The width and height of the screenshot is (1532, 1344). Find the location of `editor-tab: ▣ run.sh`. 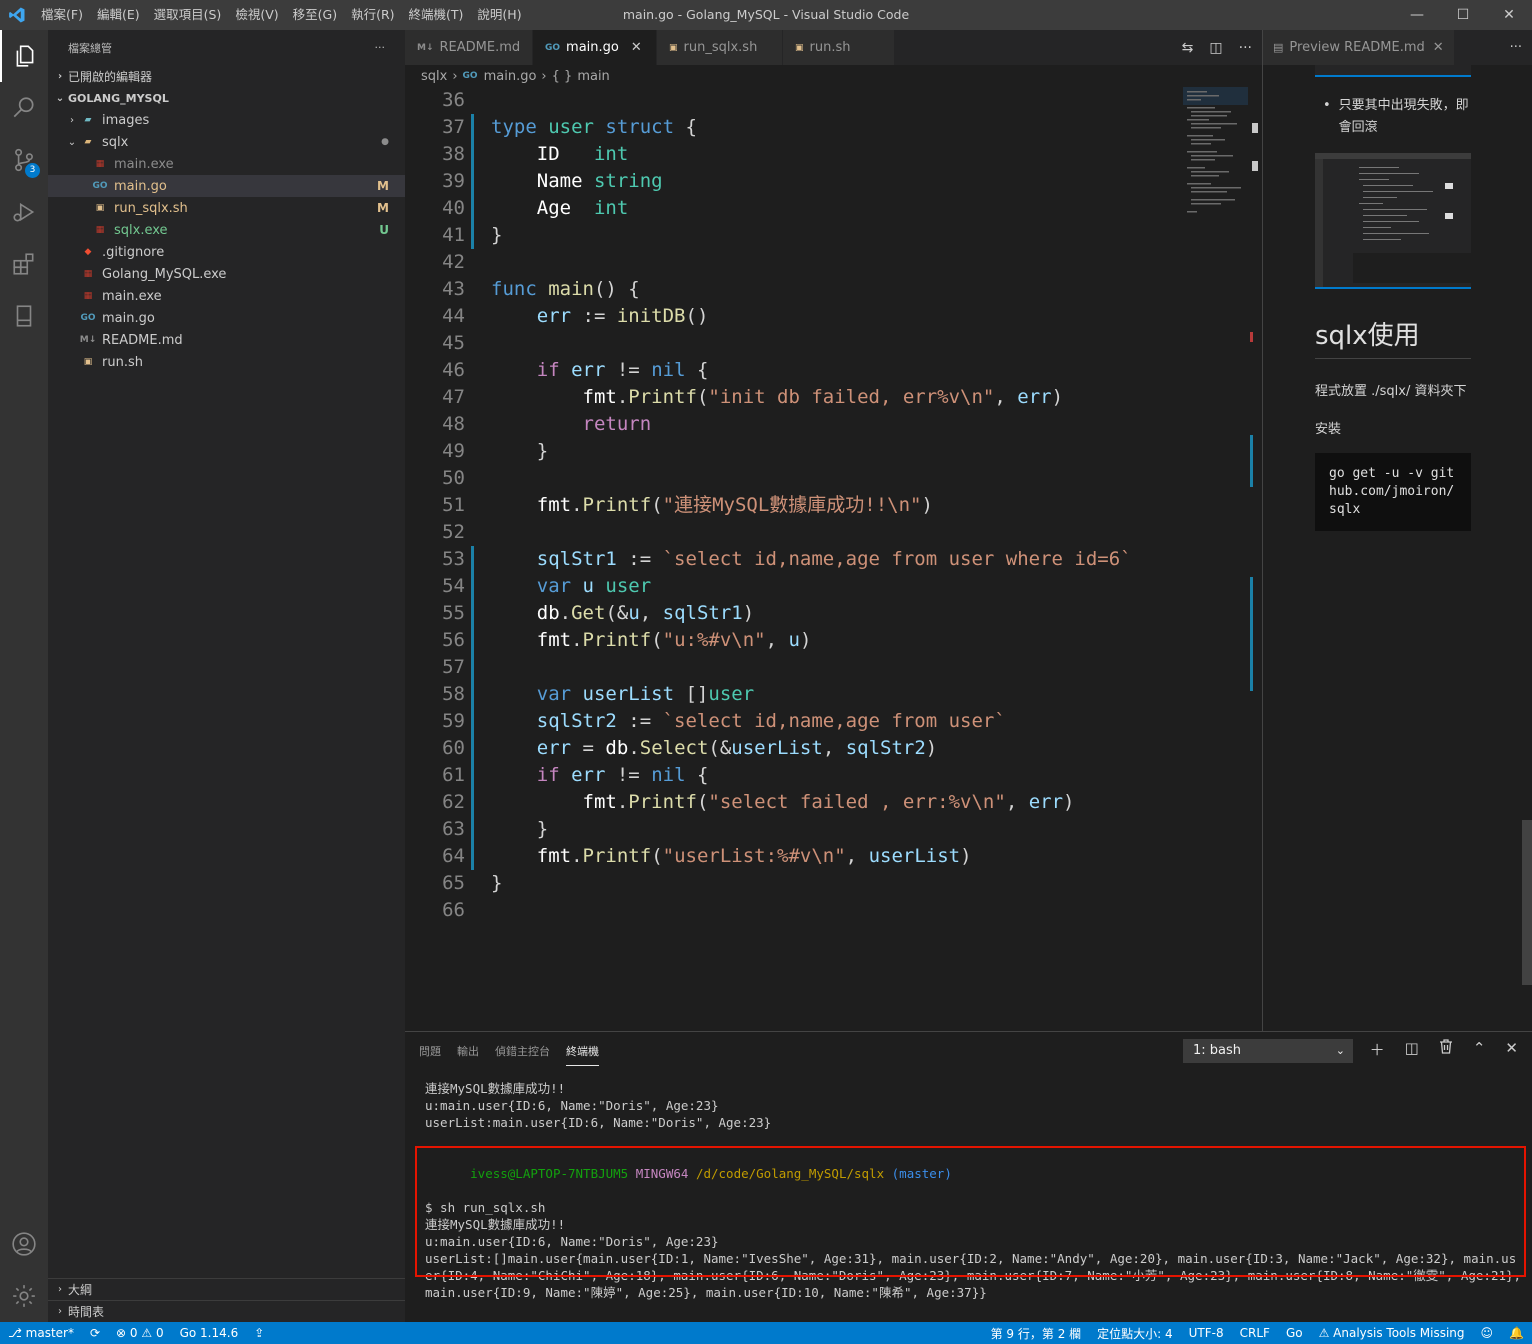

editor-tab: ▣ run.sh is located at coordinates (839, 47).